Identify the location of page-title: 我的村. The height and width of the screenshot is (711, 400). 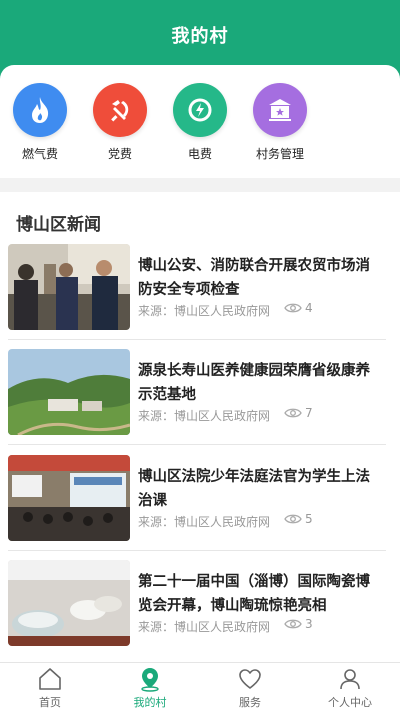
(200, 36).